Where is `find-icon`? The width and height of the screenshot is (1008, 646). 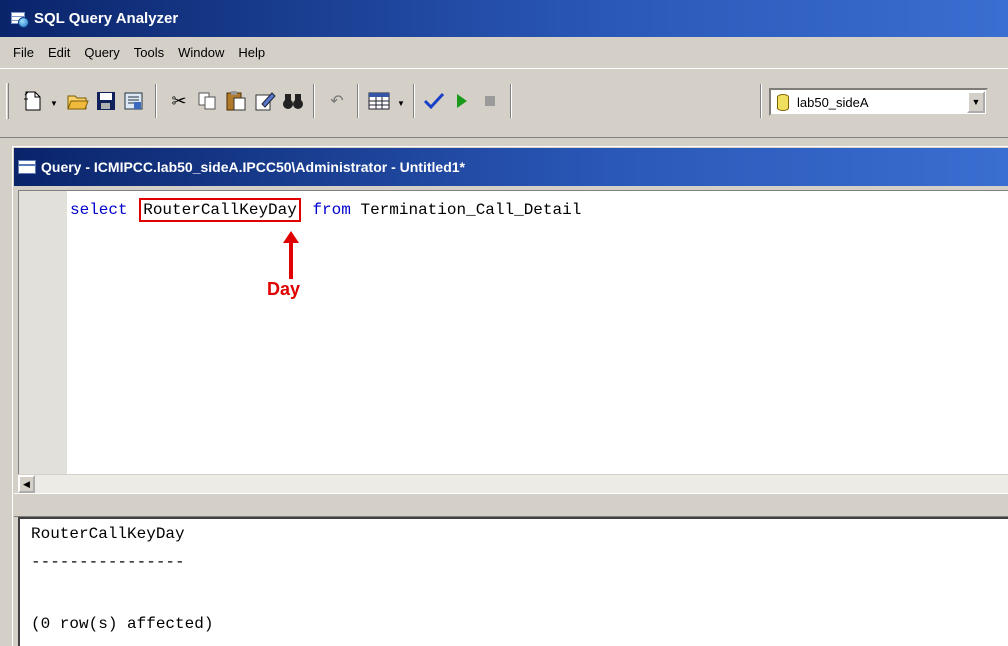
find-icon is located at coordinates (293, 101).